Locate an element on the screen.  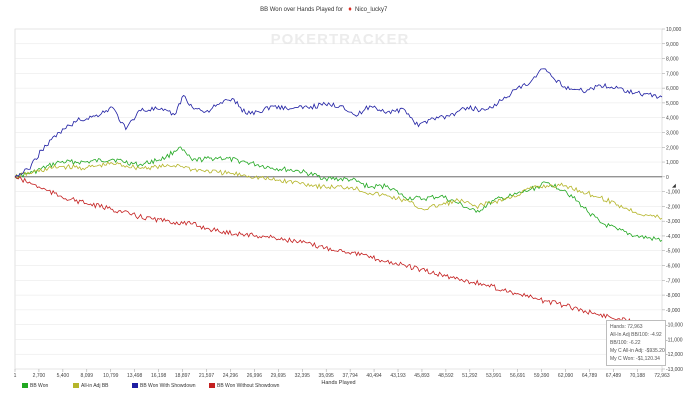
y-tick-label: -2,000 is located at coordinates (673, 207).